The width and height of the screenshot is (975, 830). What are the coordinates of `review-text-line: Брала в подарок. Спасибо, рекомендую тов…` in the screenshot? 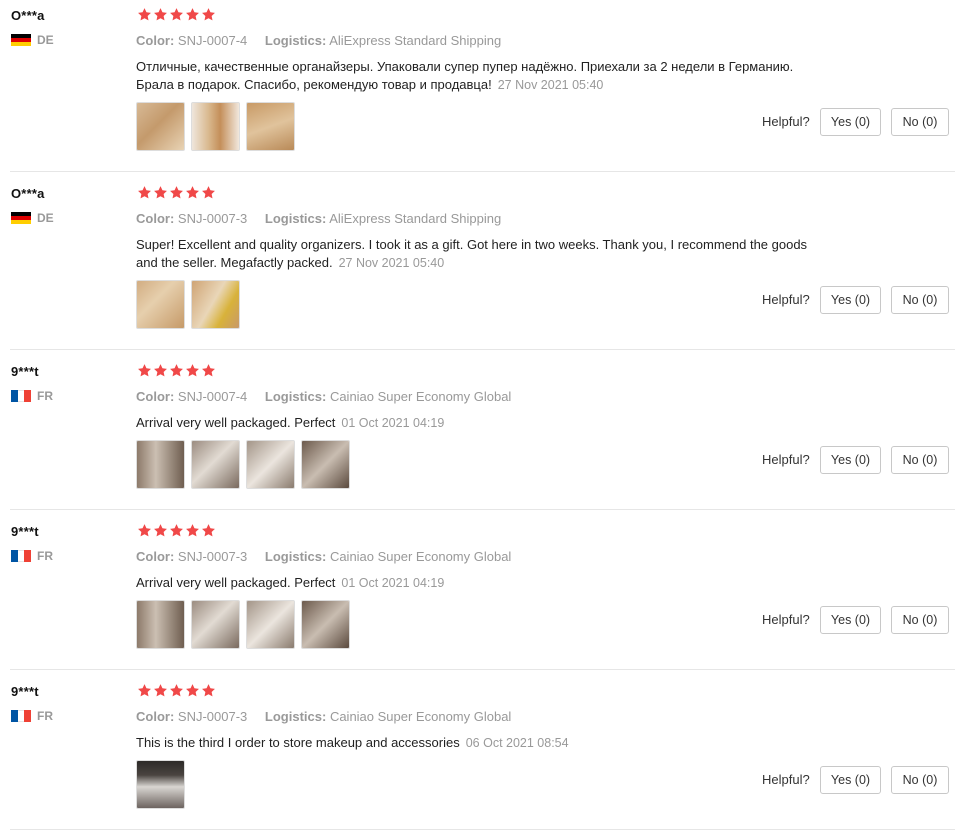 It's located at (314, 84).